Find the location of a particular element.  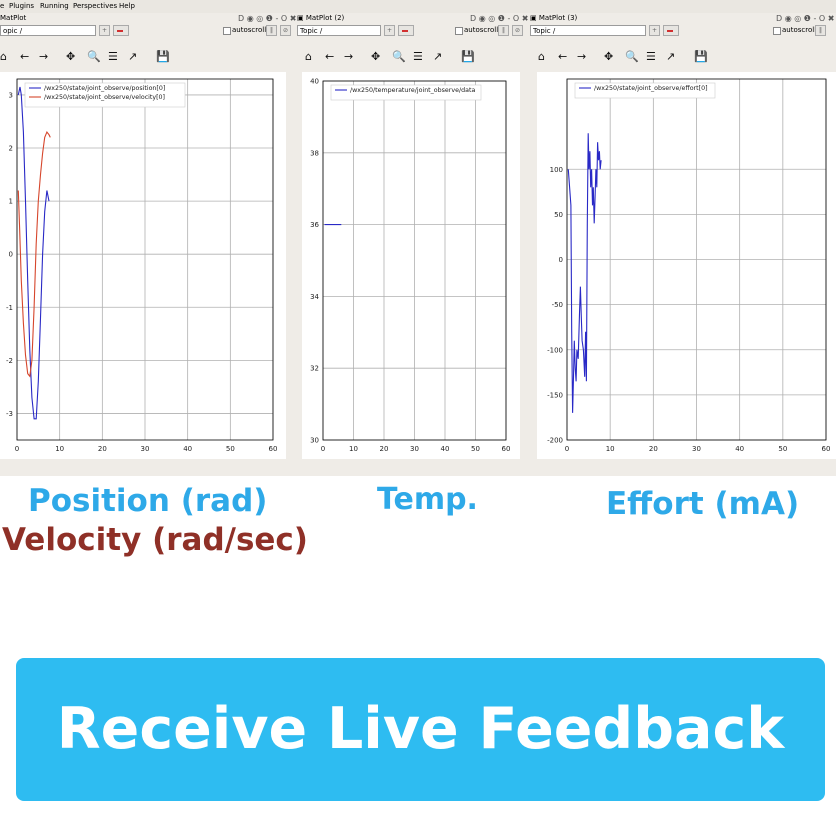

y-tick-label: 2 is located at coordinates (11, 149).